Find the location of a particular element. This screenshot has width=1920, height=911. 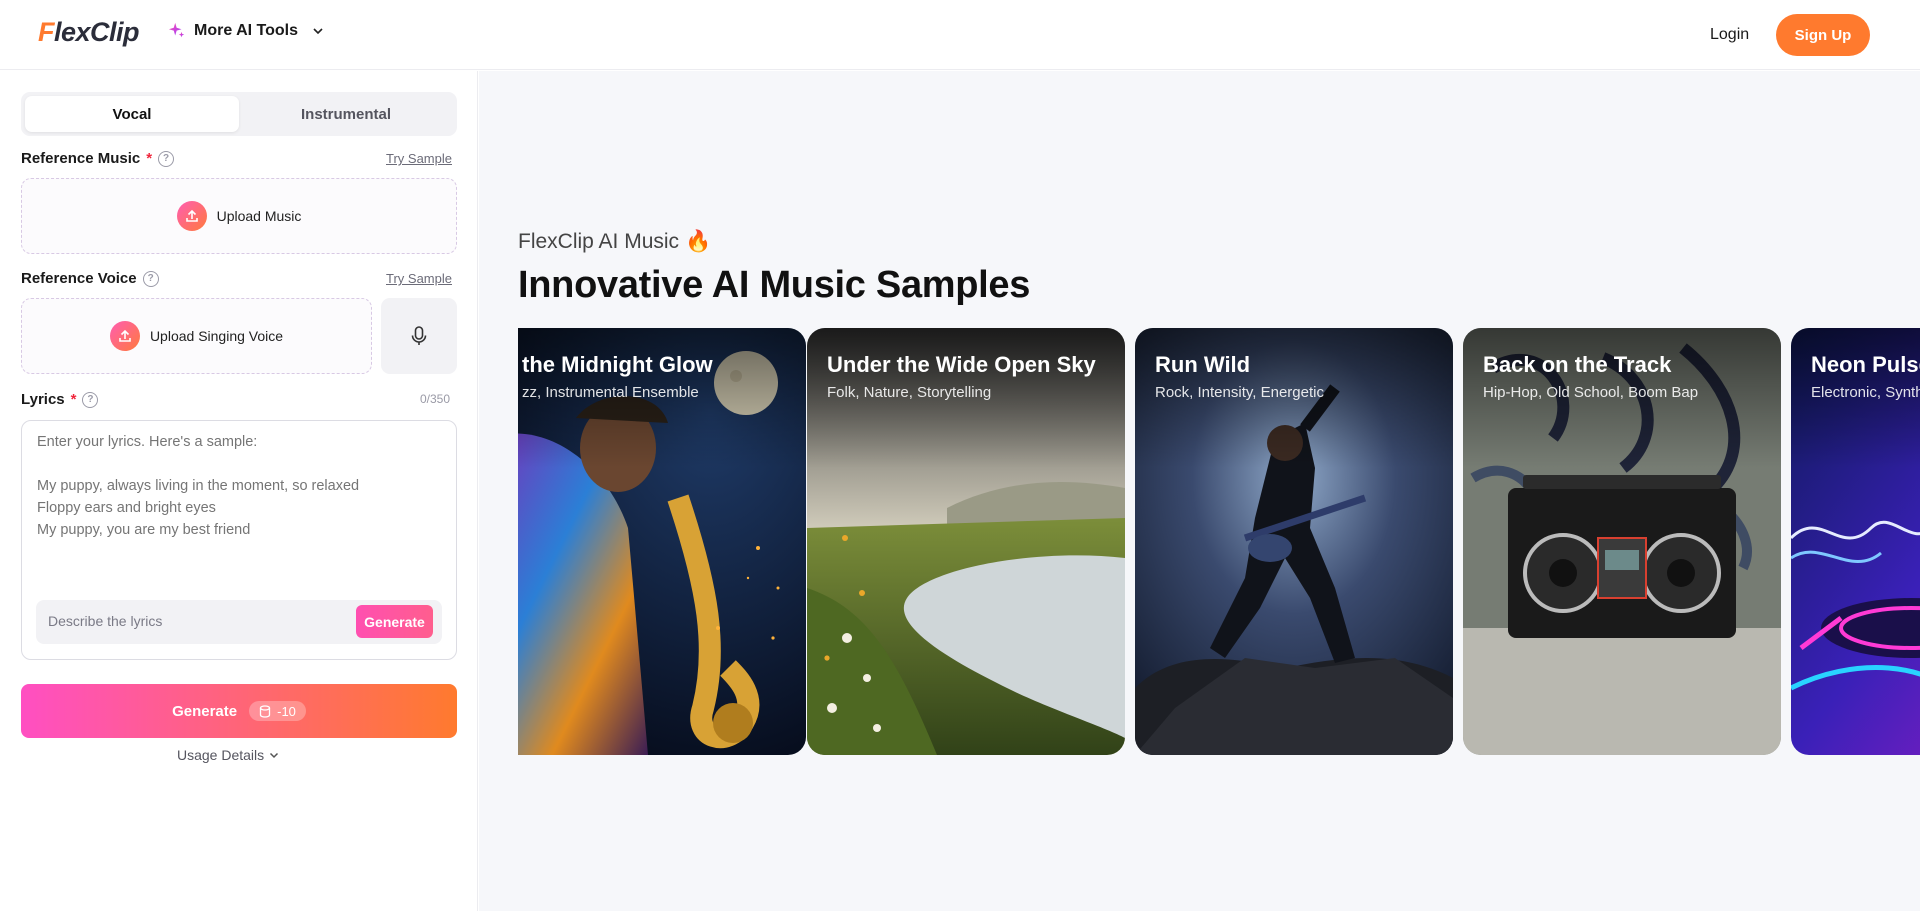

upload-music-dropzone: Upload Music is located at coordinates (239, 216).